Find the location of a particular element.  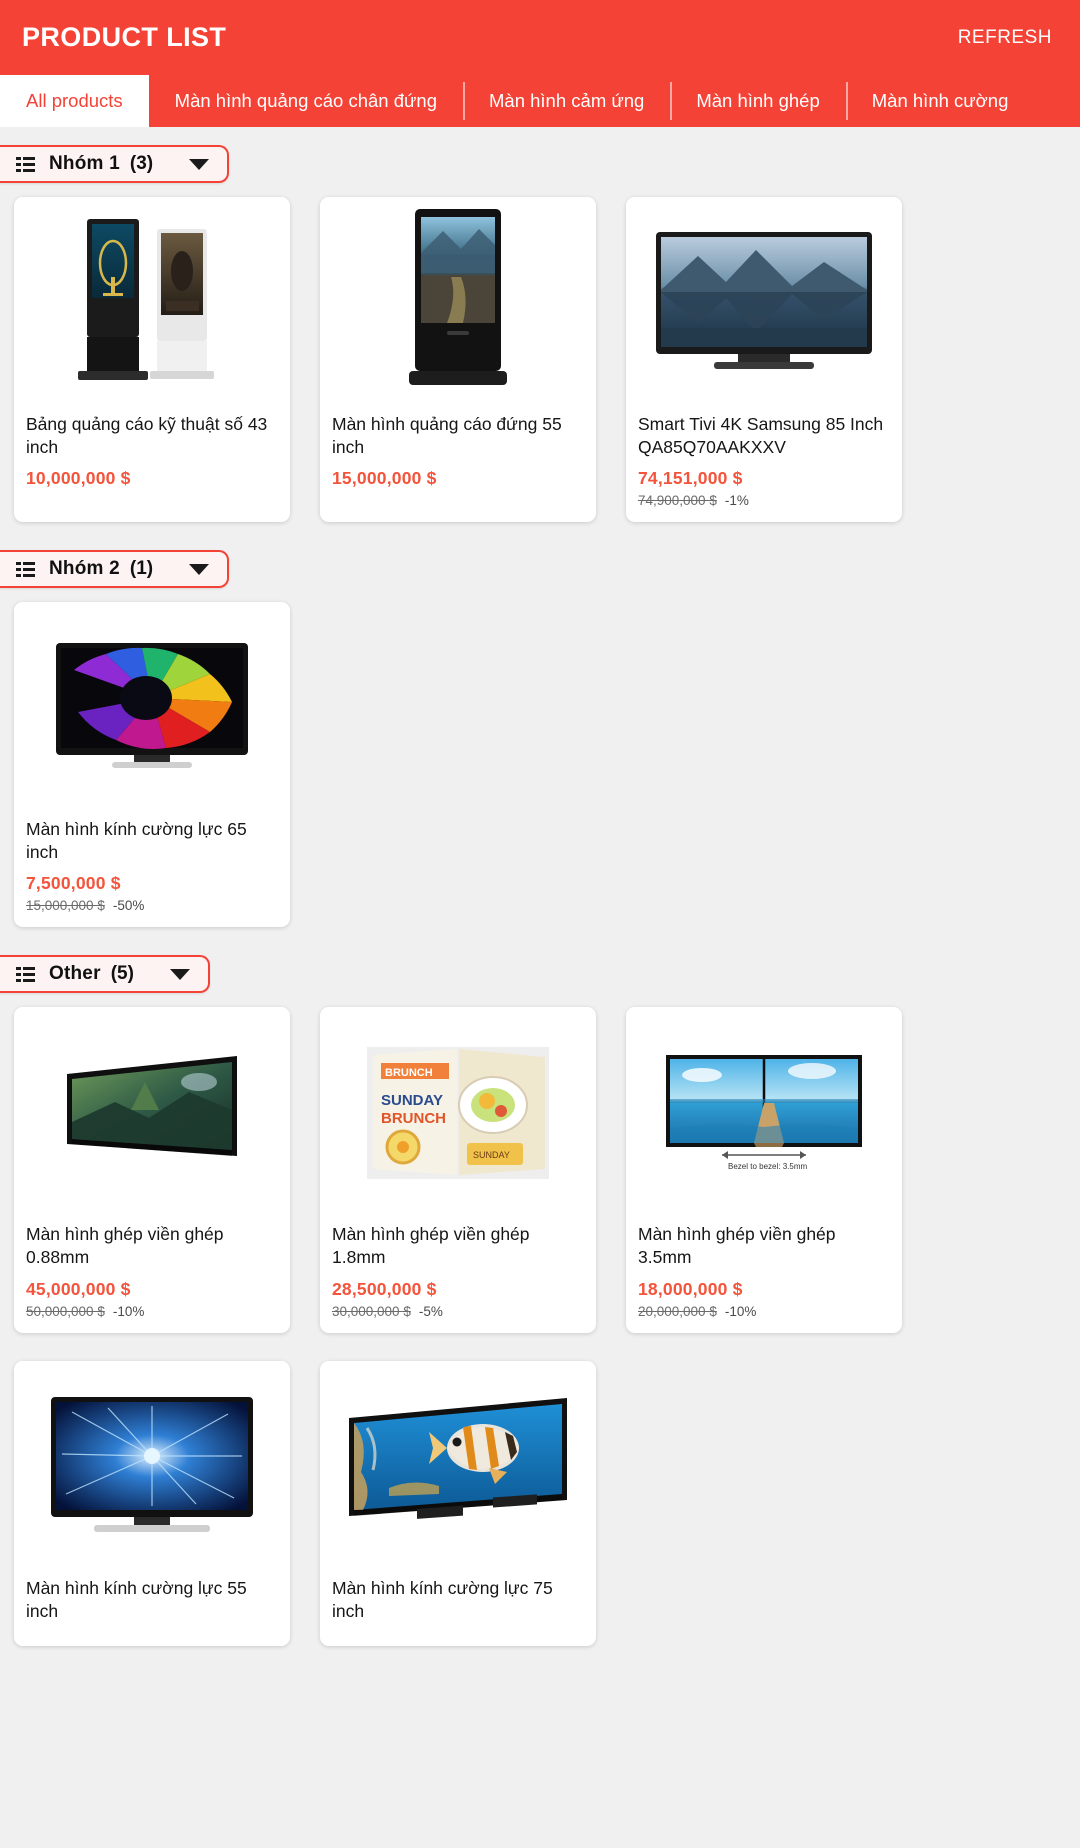

tab-category-2: Màn hình cảm ứng is located at coordinates (566, 101).